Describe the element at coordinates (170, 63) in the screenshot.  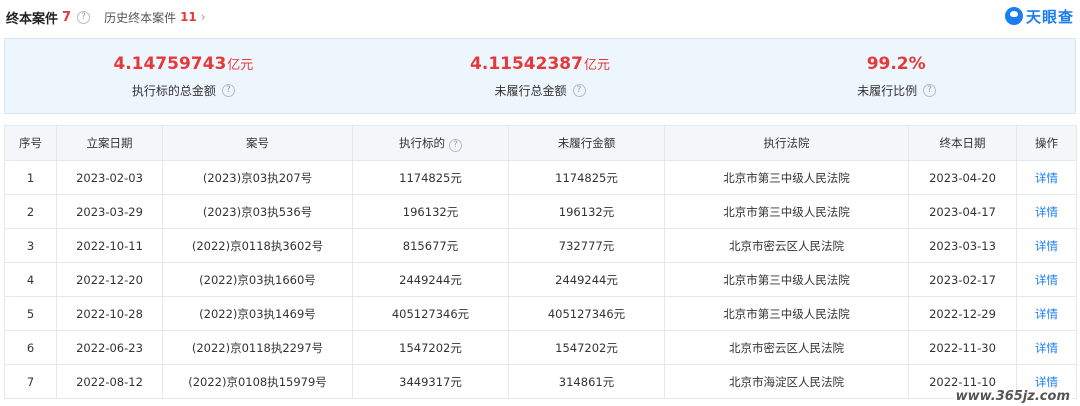
I see `stat-value: 4.14759743` at that location.